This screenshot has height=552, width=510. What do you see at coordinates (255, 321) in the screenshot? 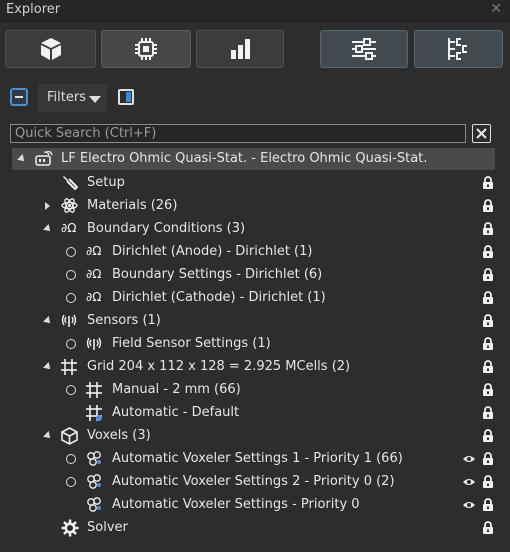
I see `tree-item-sensors: Sensors (1)` at bounding box center [255, 321].